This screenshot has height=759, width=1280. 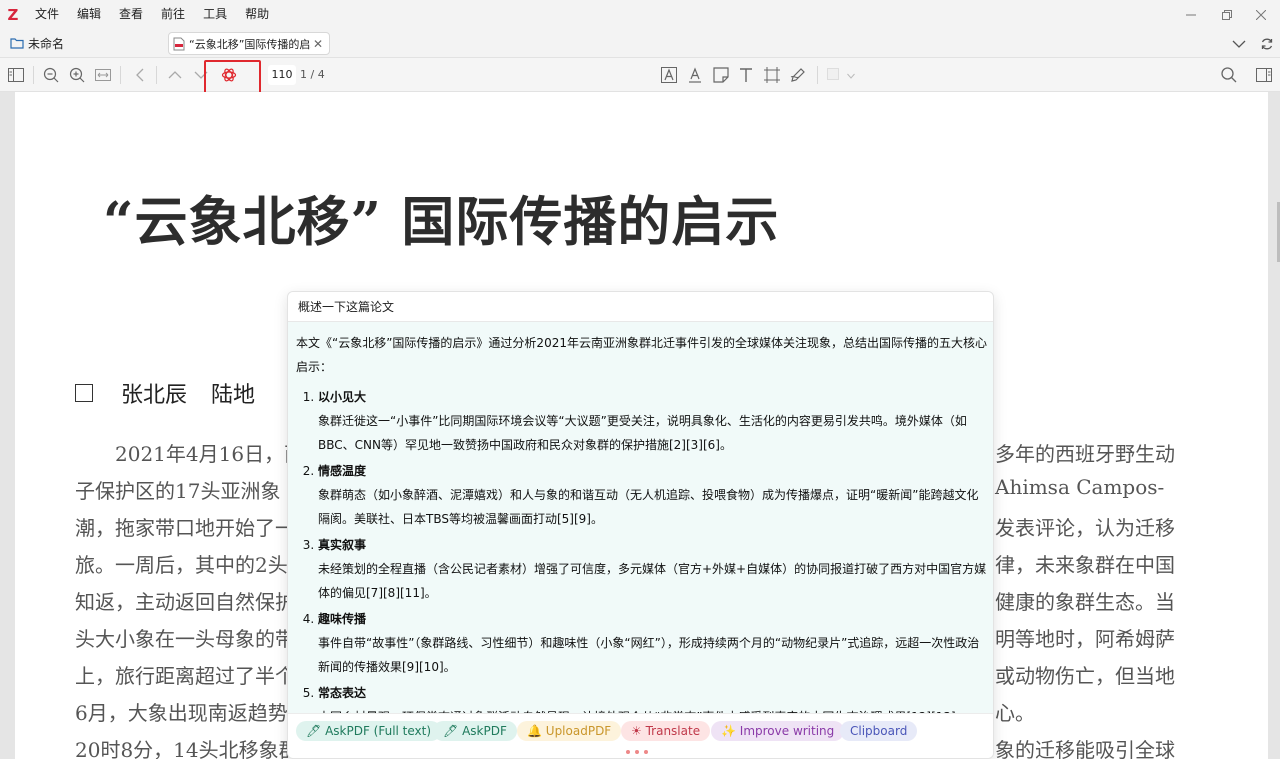 What do you see at coordinates (1085, 454) in the screenshot?
I see `body-text-line: 多年的西班牙野生动` at bounding box center [1085, 454].